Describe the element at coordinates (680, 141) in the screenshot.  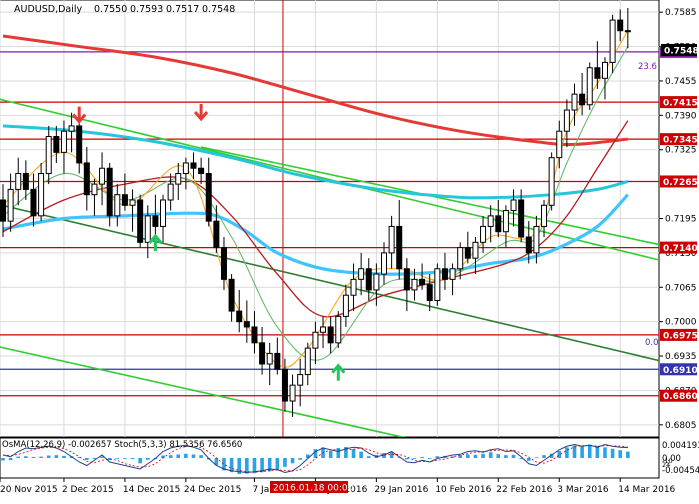
I see `price-level-label: 0.7345` at that location.